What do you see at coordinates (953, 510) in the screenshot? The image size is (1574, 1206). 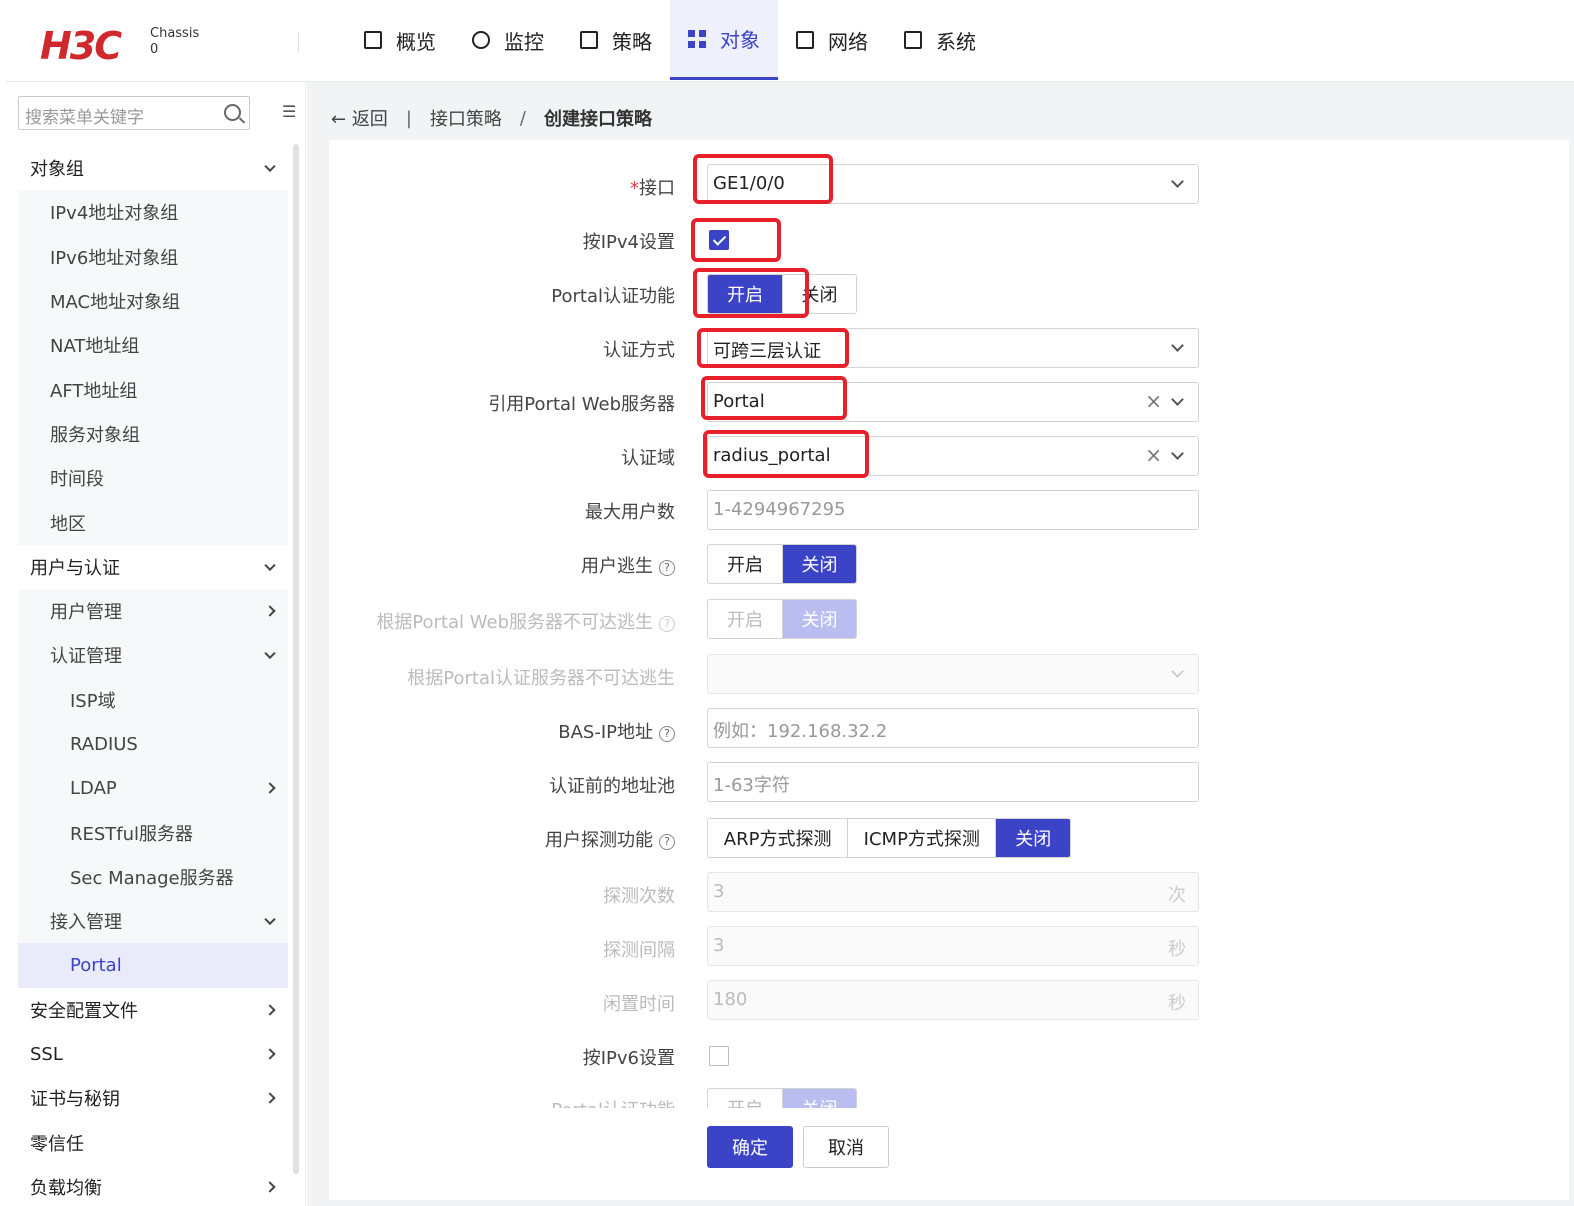 I see `max-users-input: 1-4294967295` at bounding box center [953, 510].